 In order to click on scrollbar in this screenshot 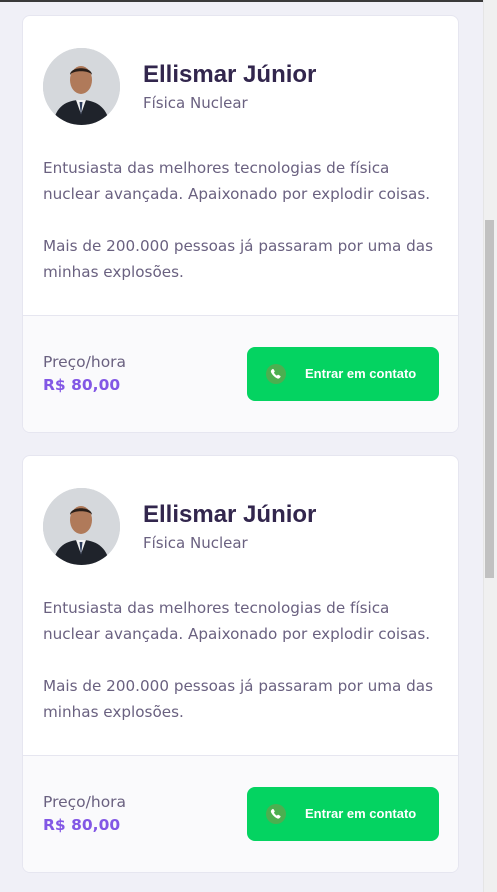, I will do `click(490, 446)`.